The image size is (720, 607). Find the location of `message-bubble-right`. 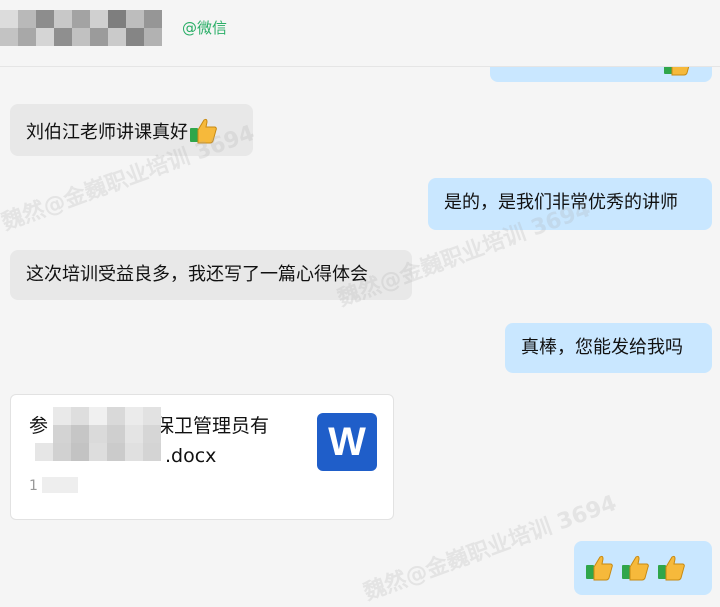

message-bubble-right is located at coordinates (643, 568).